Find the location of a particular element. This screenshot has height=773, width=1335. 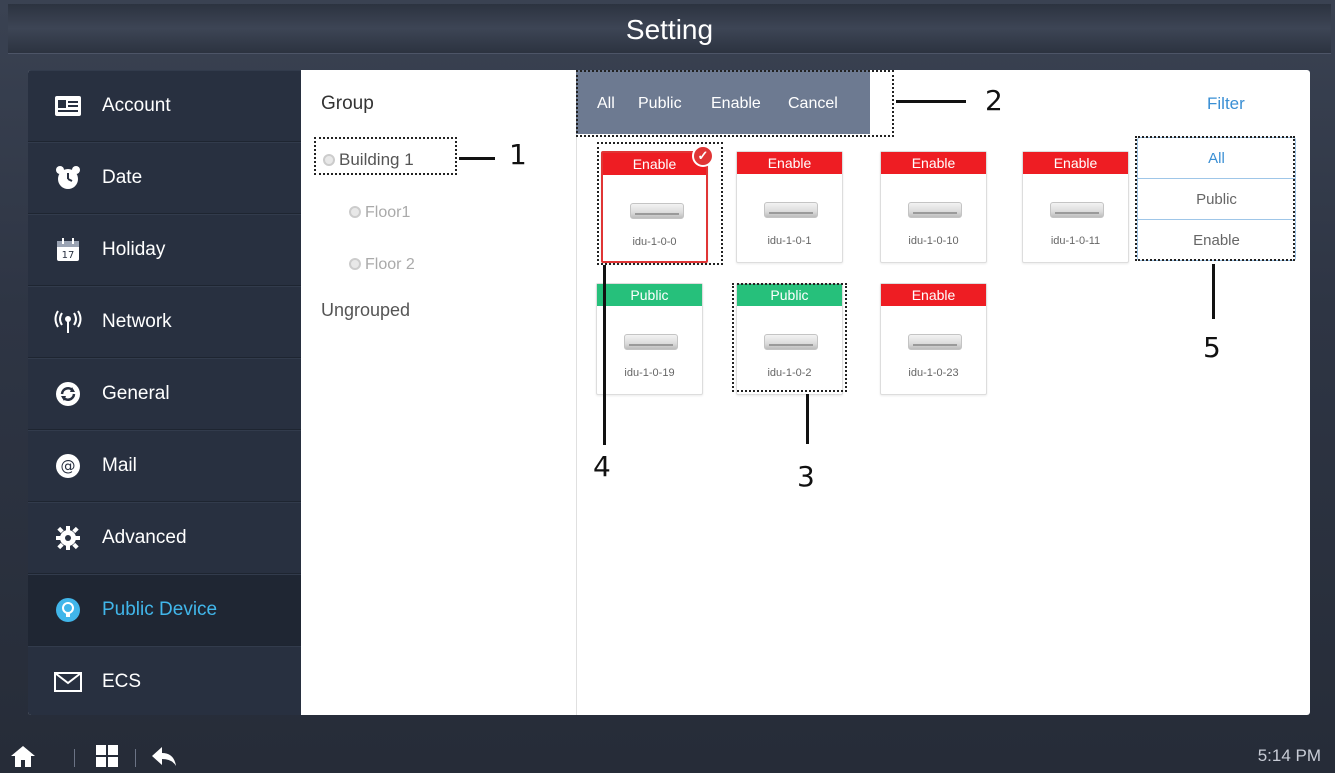

device-name: idu-1-0-1 is located at coordinates (789, 241).